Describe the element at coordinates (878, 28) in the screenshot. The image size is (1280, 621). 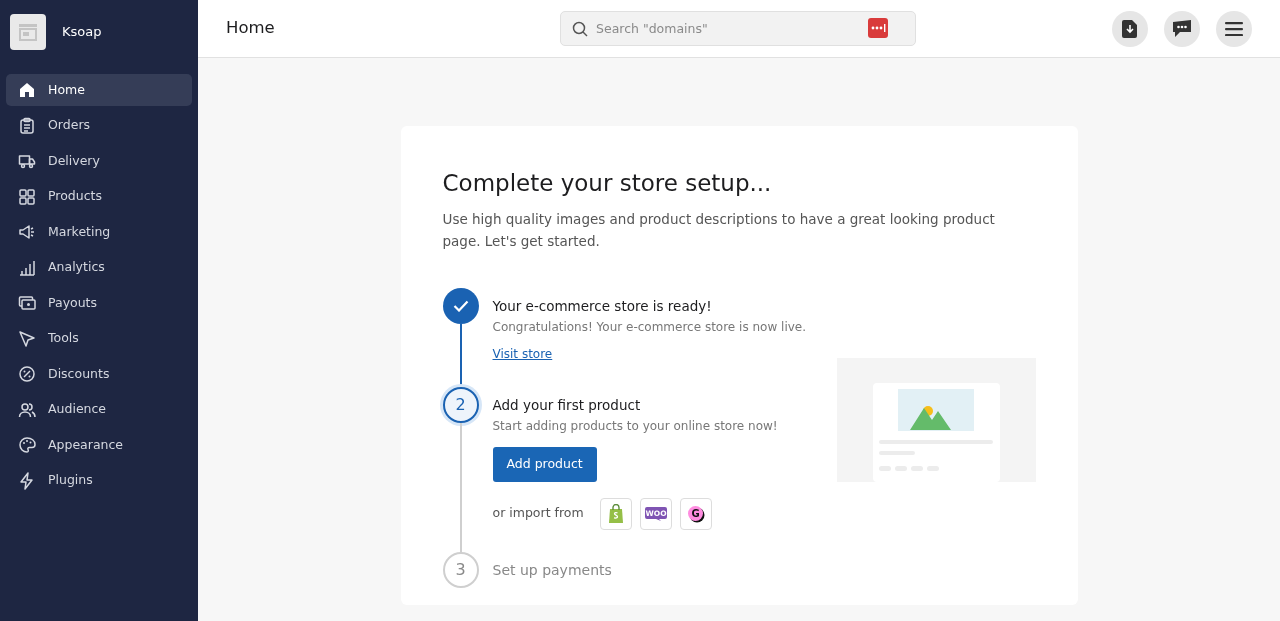
I see `password-manager-icon` at that location.